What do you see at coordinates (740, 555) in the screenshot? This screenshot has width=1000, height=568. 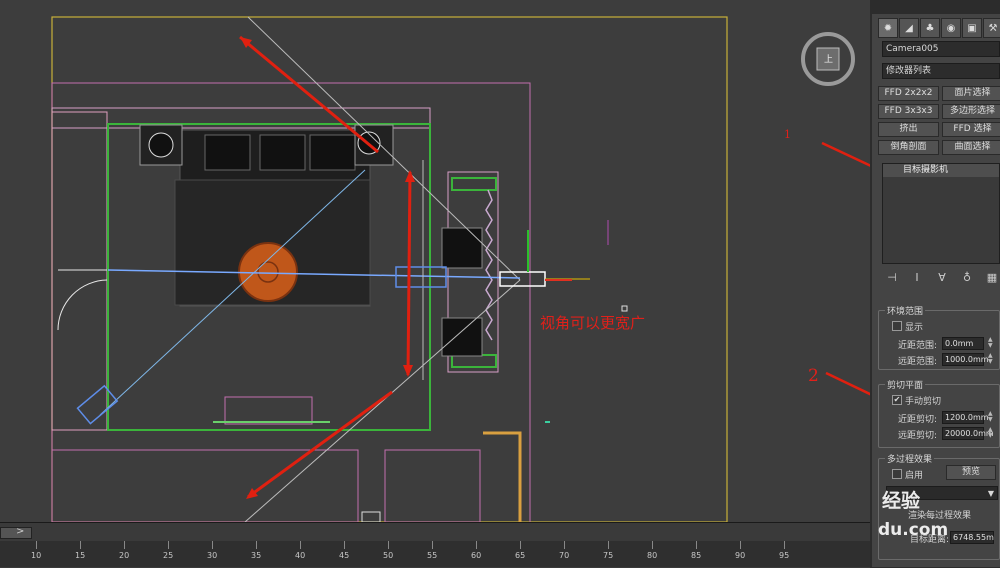 I see `ruler-tick-label: 90` at bounding box center [740, 555].